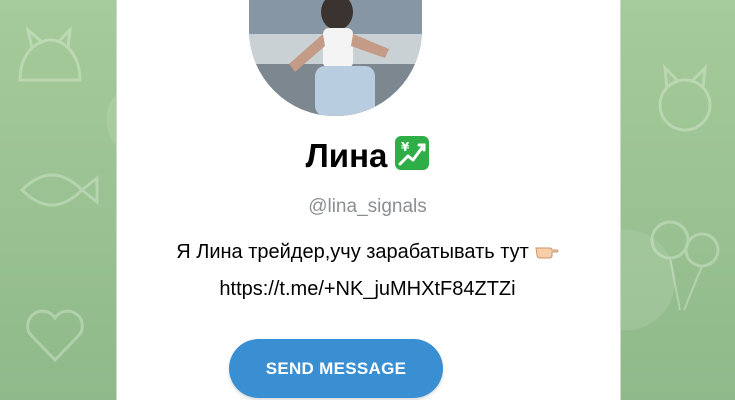 The height and width of the screenshot is (400, 735). I want to click on chart-yen-icon: ¥, so click(412, 153).